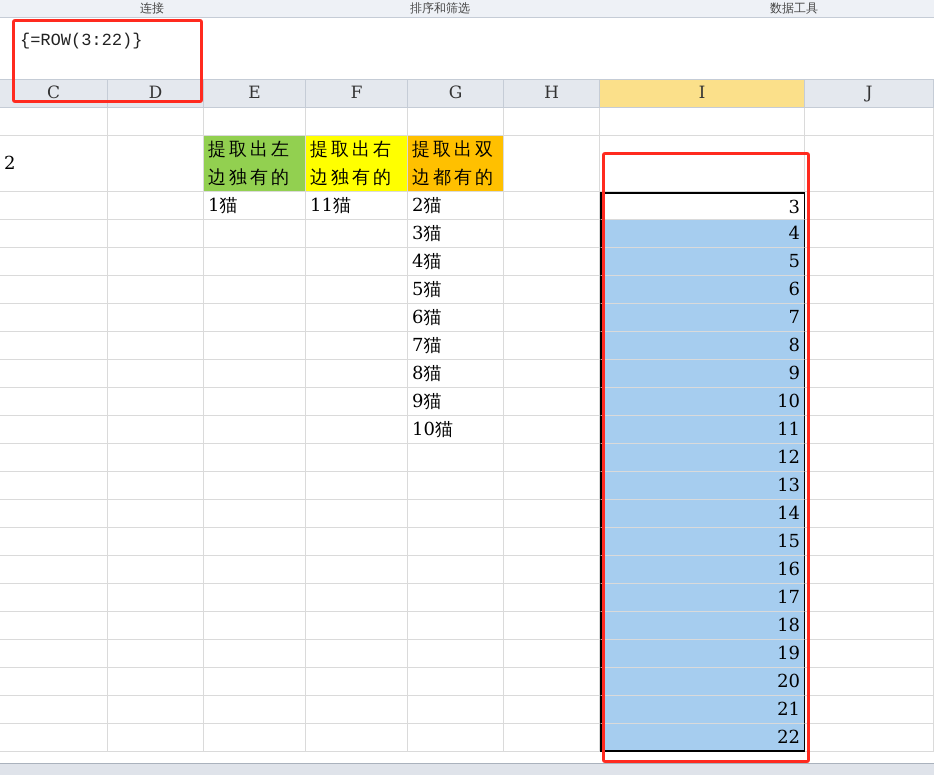 The image size is (934, 775). I want to click on table-cell: 10猫, so click(456, 430).